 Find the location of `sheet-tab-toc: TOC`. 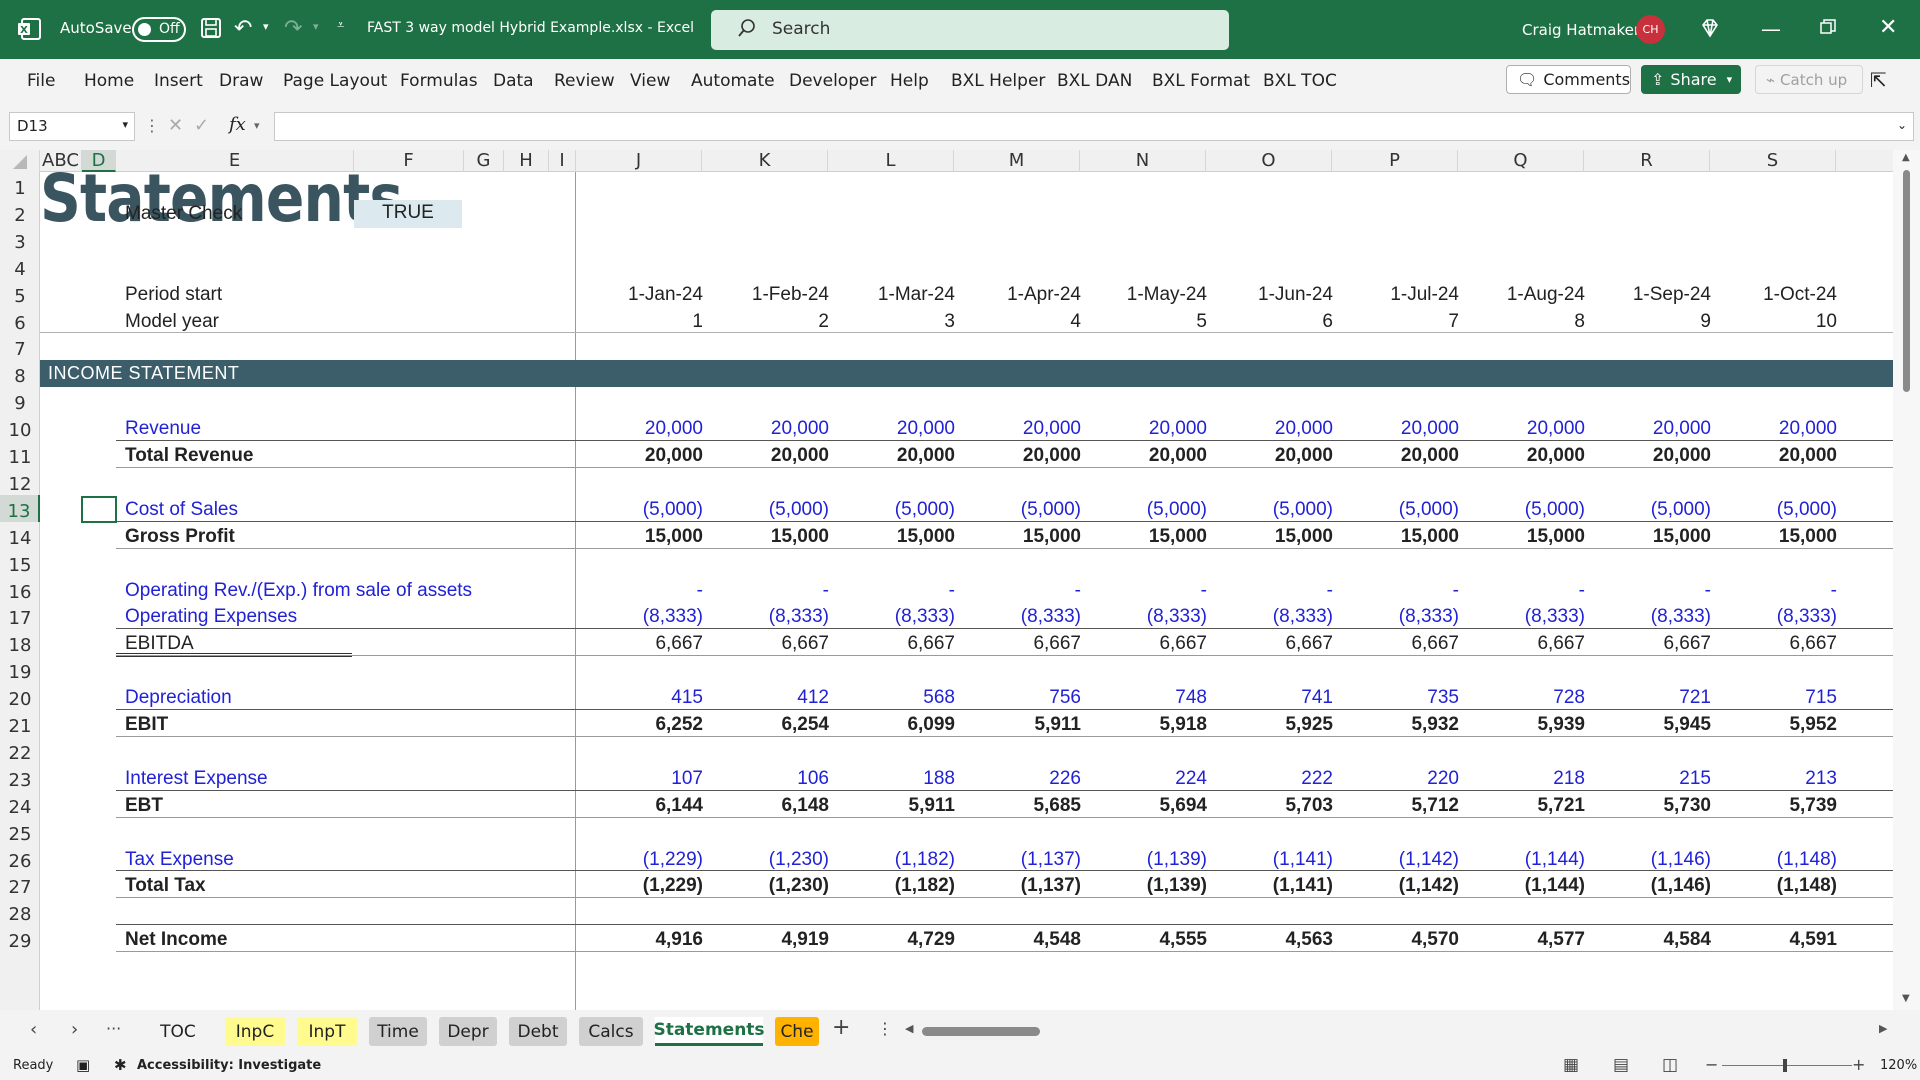

sheet-tab-toc: TOC is located at coordinates (178, 1031).